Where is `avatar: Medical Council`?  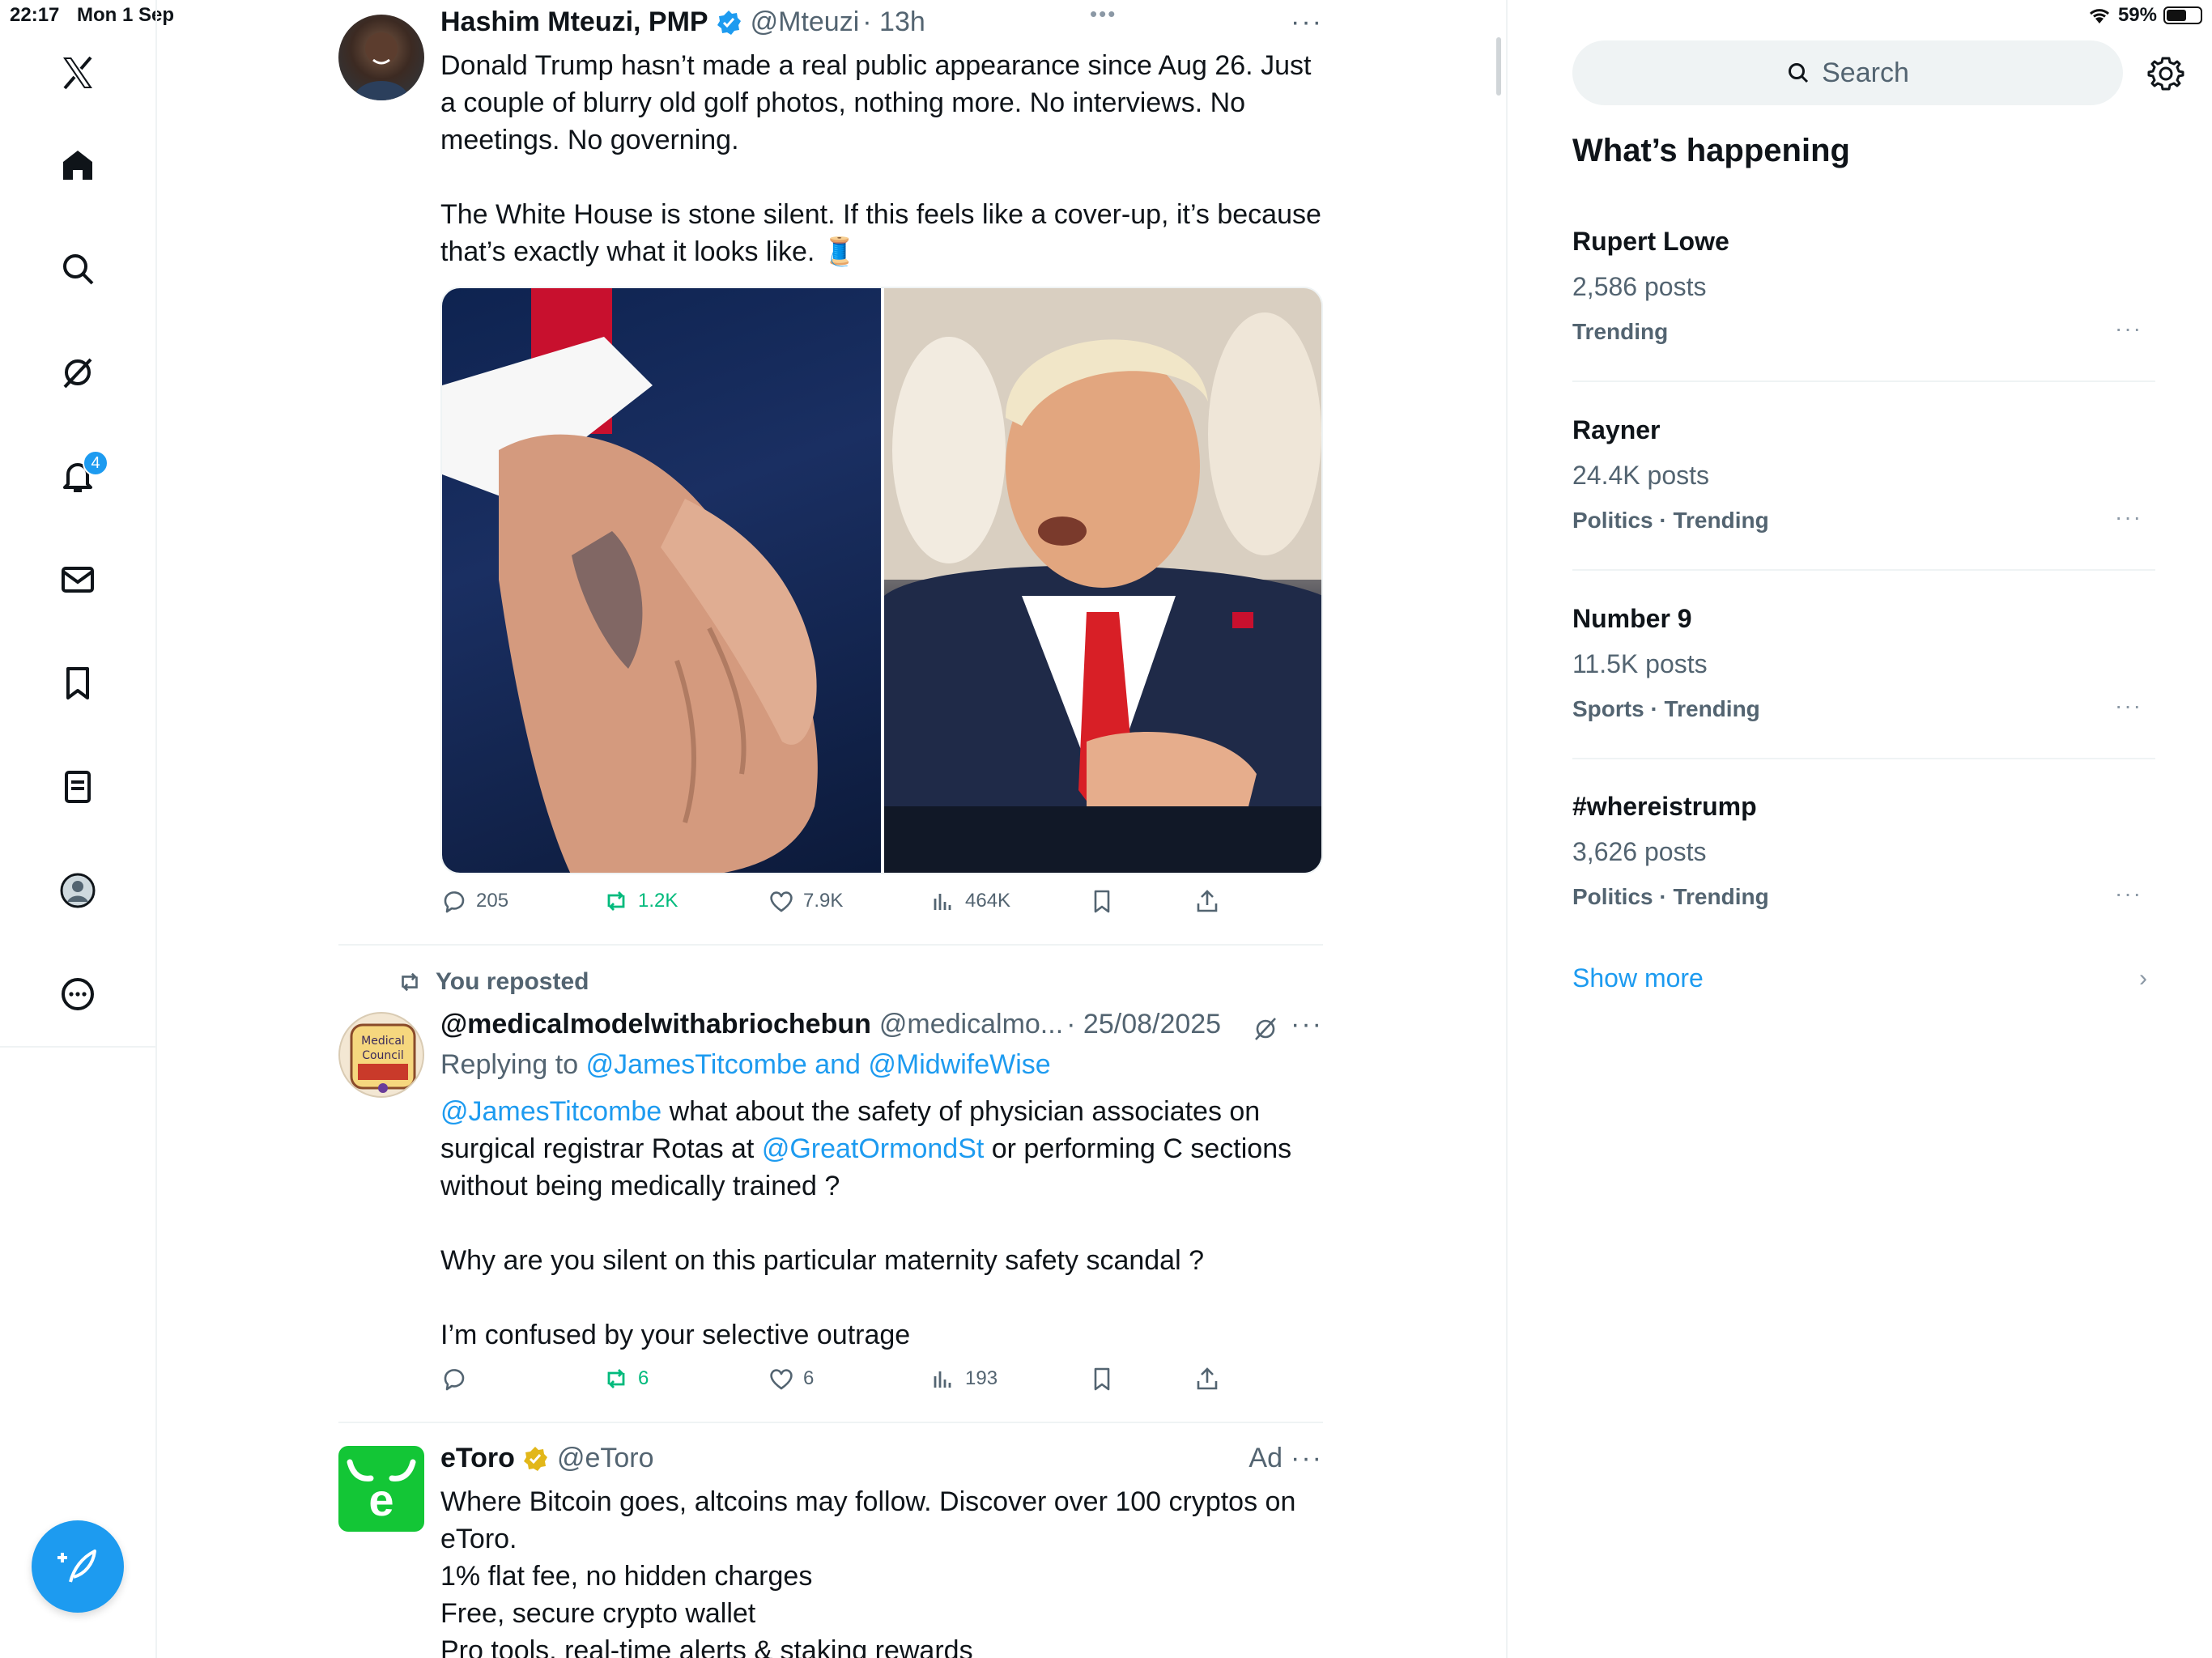 avatar: Medical Council is located at coordinates (381, 1055).